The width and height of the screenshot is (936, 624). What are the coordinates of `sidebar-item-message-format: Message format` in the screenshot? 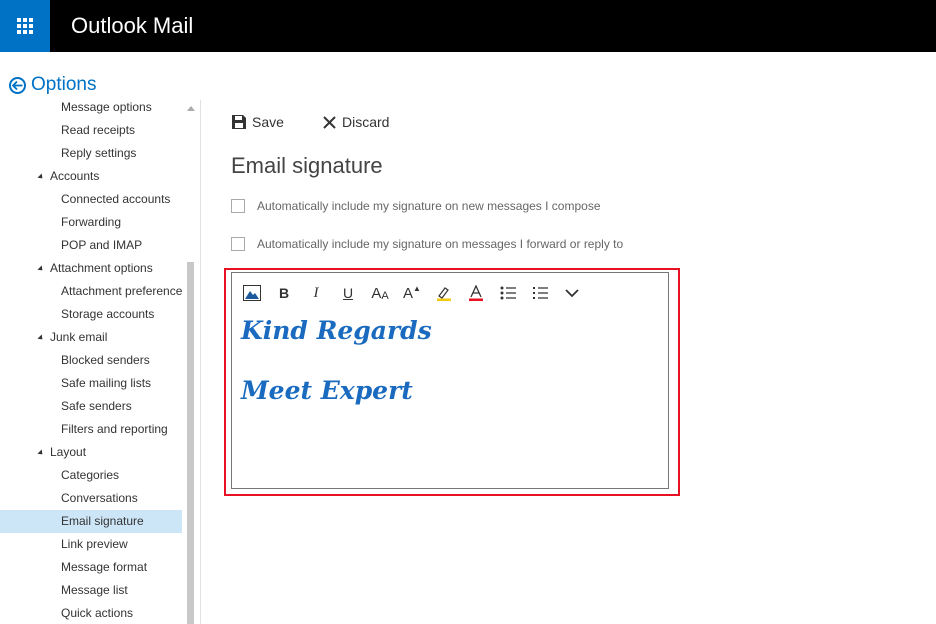 It's located at (91, 567).